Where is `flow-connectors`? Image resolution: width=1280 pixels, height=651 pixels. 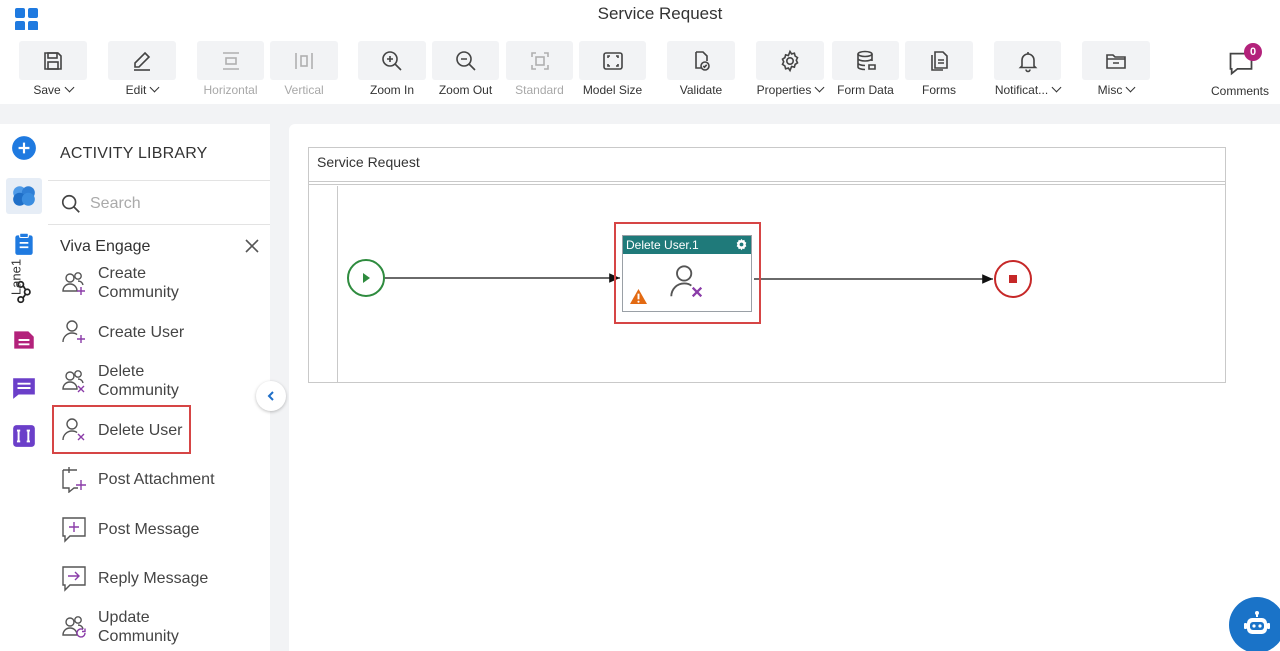
flow-connectors is located at coordinates (689, 278).